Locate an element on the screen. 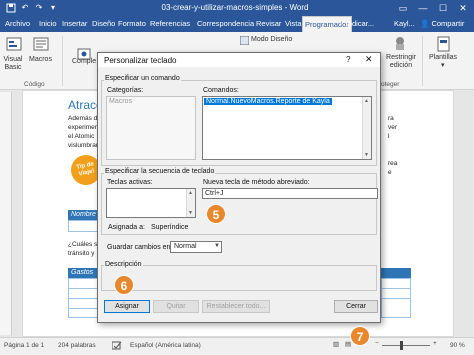 This screenshot has height=355, width=474. group-proteger-label: oteger is located at coordinates (390, 84).